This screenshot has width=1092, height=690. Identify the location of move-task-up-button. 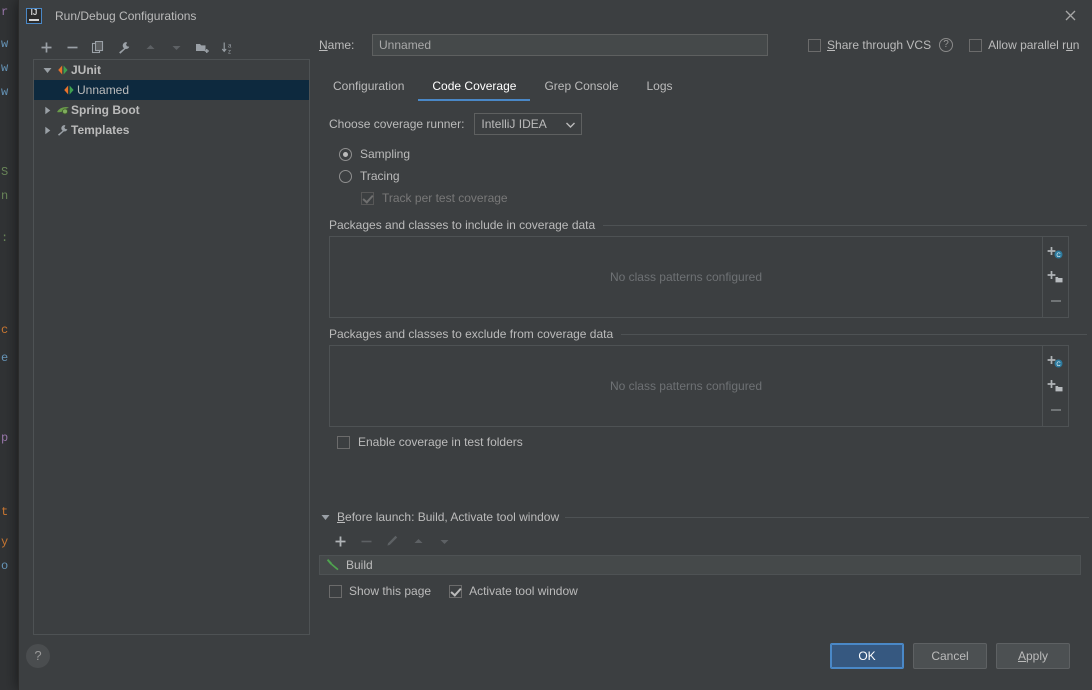
(418, 541).